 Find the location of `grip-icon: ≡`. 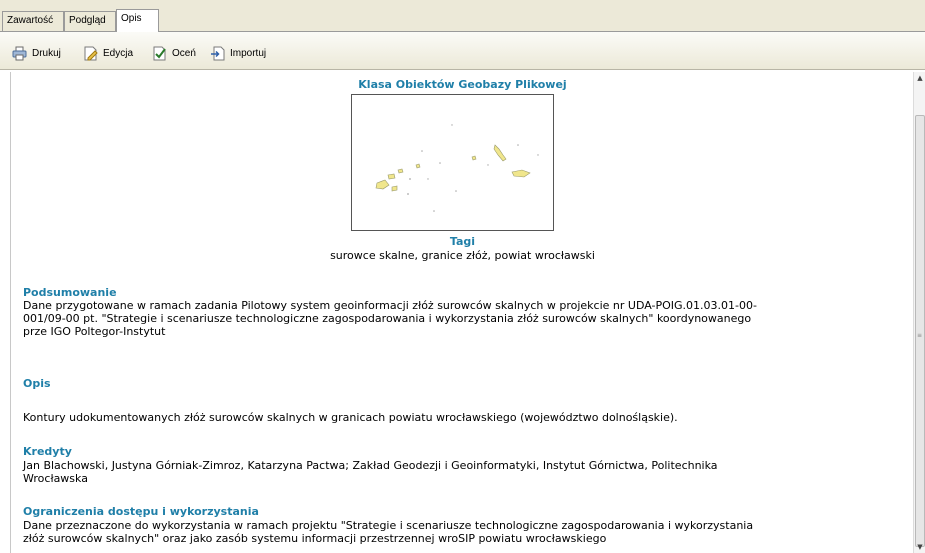

grip-icon: ≡ is located at coordinates (920, 335).